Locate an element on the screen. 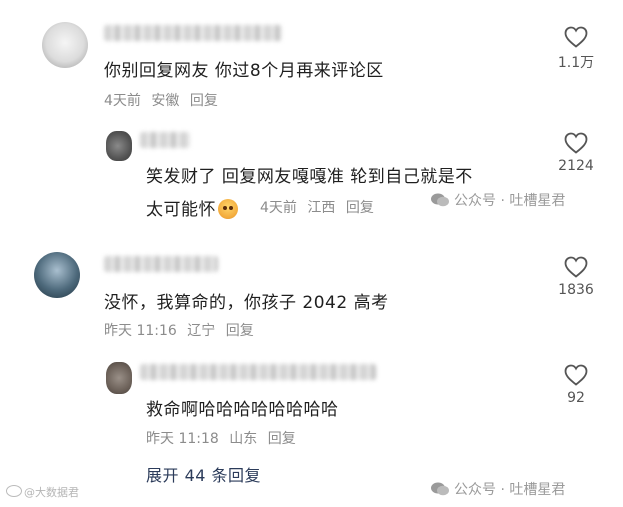 This screenshot has height=507, width=623. like-control: 2124 is located at coordinates (576, 153).